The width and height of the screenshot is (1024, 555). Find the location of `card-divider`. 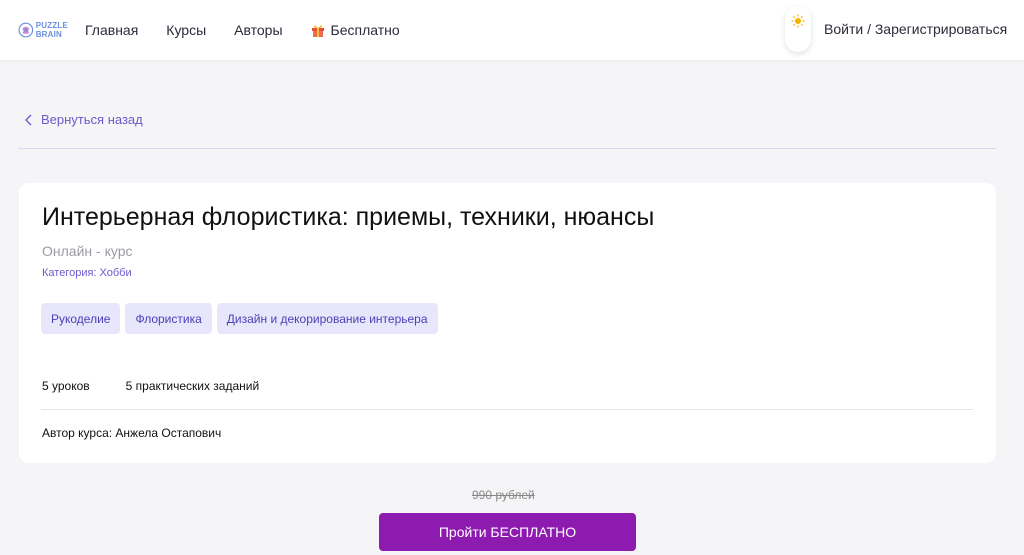

card-divider is located at coordinates (507, 409).